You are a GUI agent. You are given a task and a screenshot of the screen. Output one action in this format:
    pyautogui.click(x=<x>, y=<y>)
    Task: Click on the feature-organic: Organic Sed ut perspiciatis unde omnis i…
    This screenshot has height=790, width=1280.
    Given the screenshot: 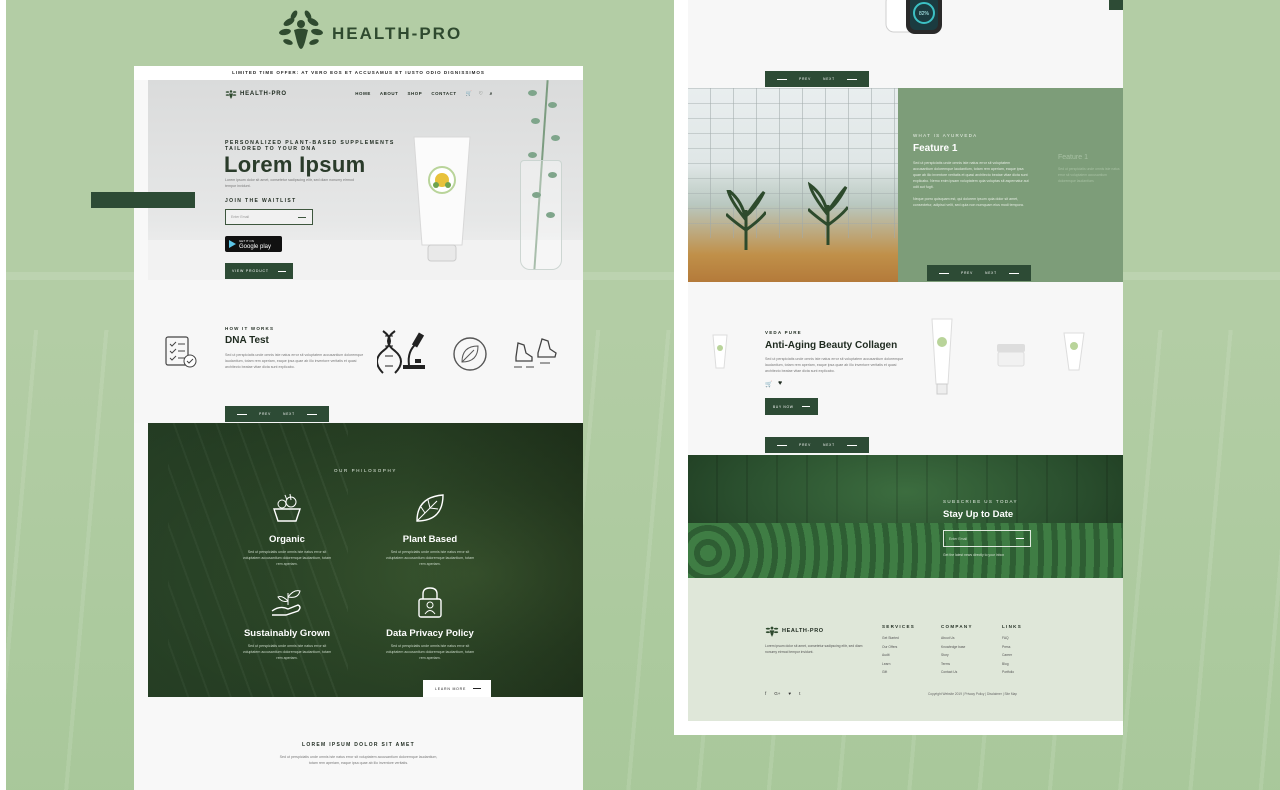 What is the action you would take?
    pyautogui.click(x=287, y=529)
    